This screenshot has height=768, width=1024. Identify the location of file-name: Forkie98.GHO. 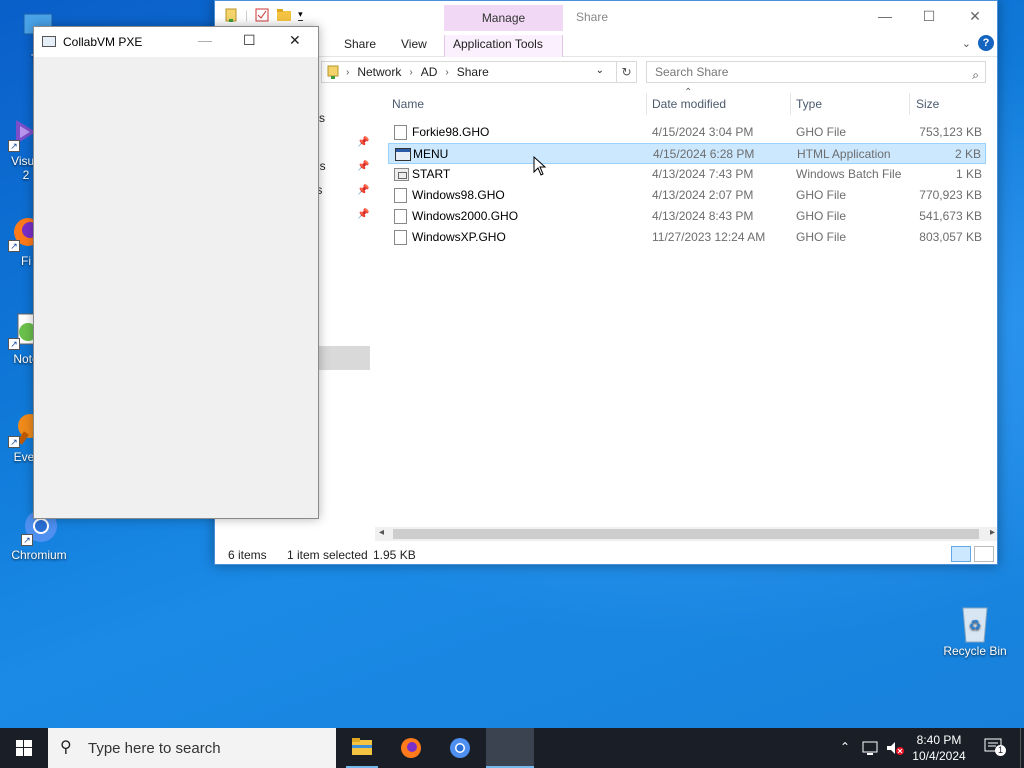
(451, 132).